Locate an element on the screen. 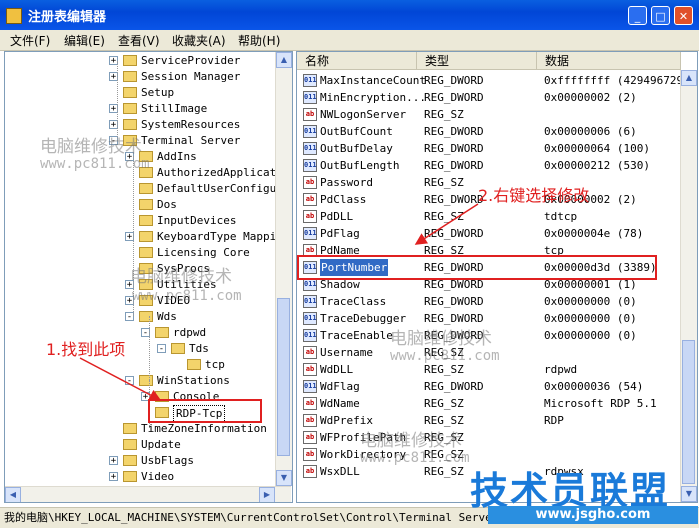 The width and height of the screenshot is (699, 528). site-logo: 技术员联盟 www.jsgho.com is located at coordinates (584, 492).